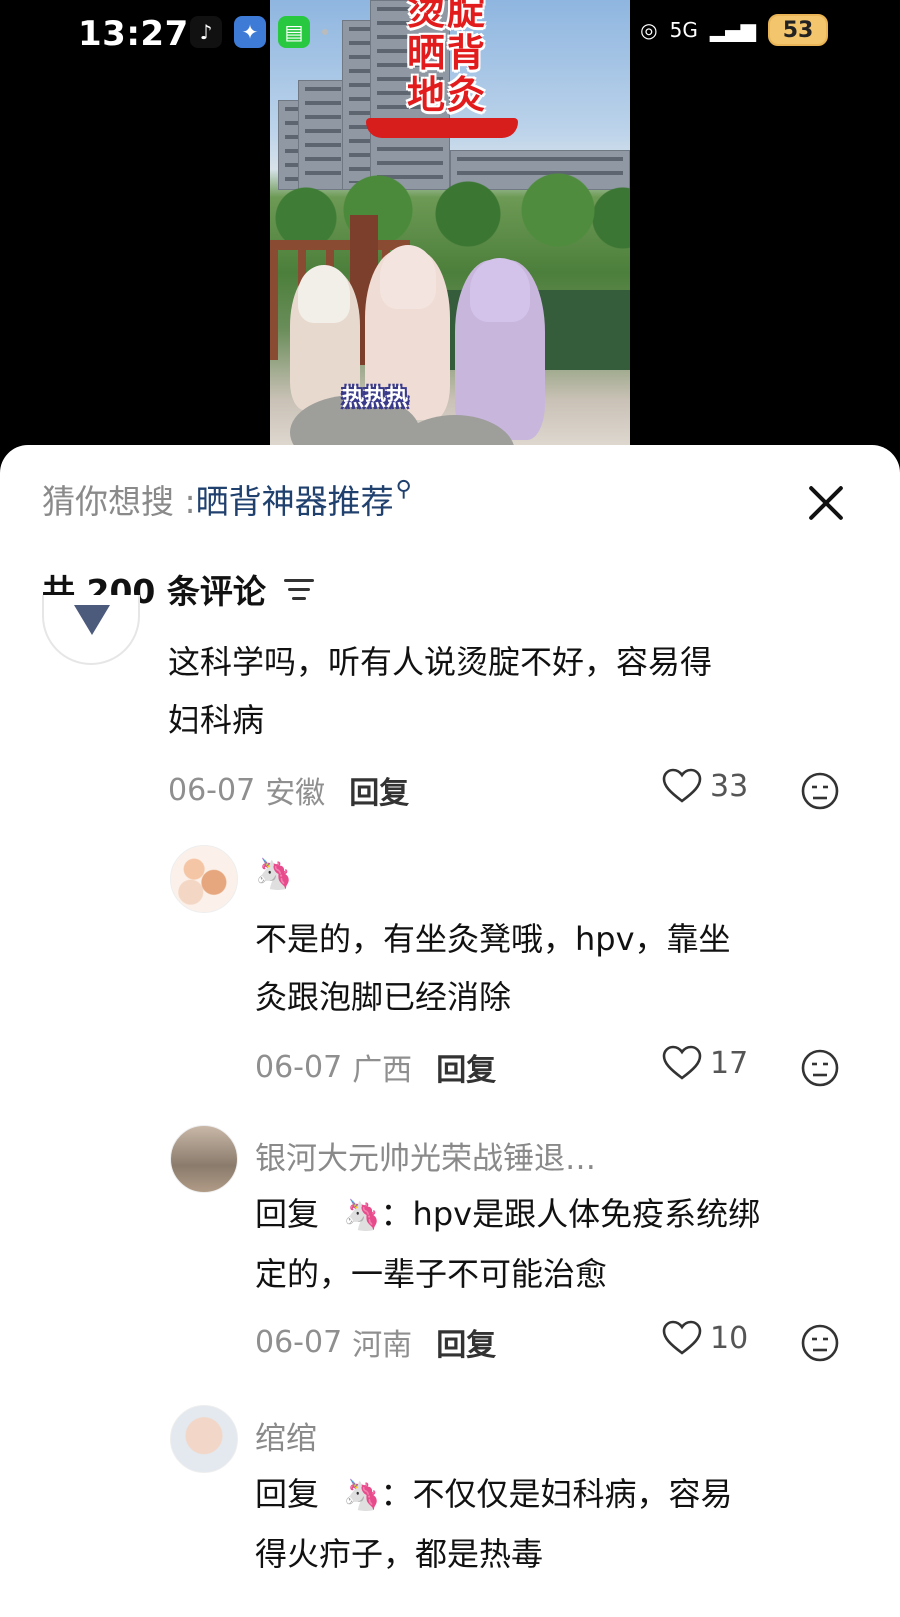  Describe the element at coordinates (826, 503) in the screenshot. I see `close-icon` at that location.